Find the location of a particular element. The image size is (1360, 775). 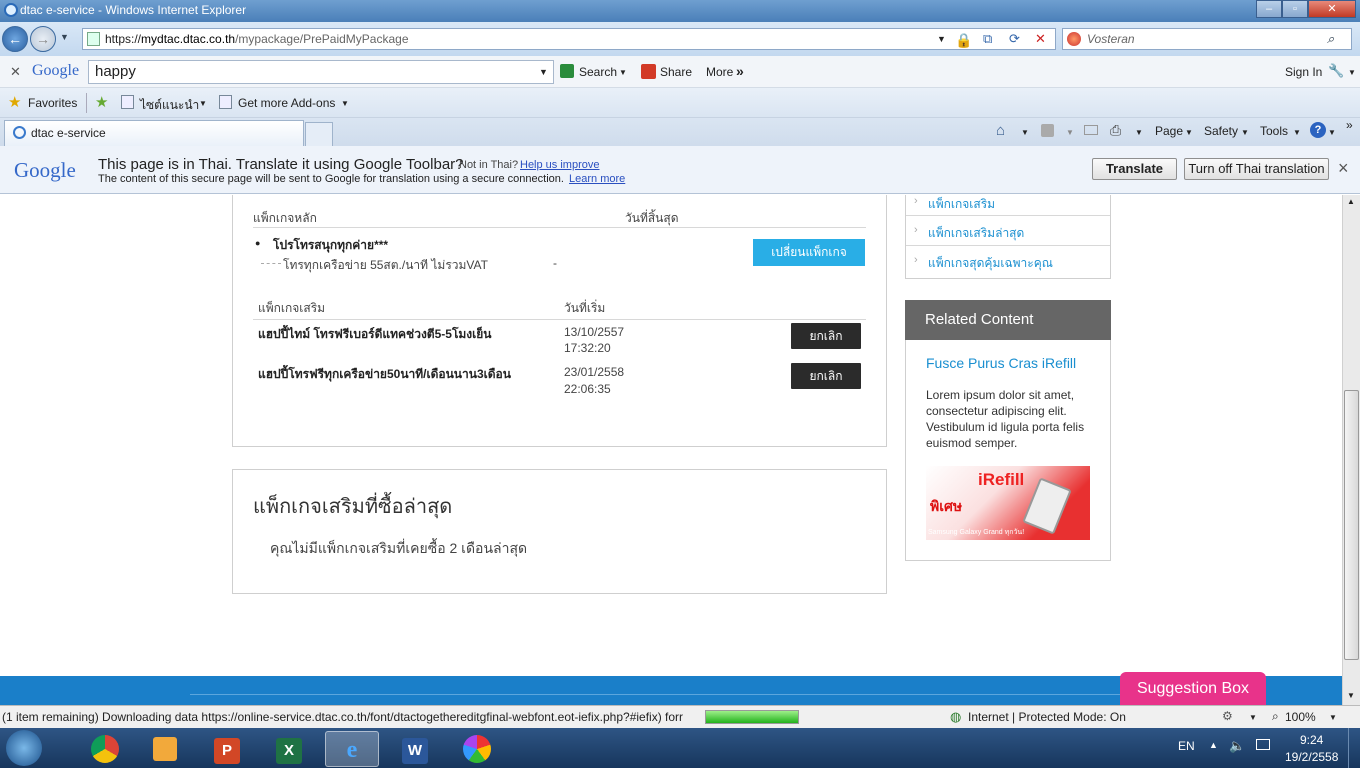

sign-in-link: Sign In is located at coordinates (1303, 72).